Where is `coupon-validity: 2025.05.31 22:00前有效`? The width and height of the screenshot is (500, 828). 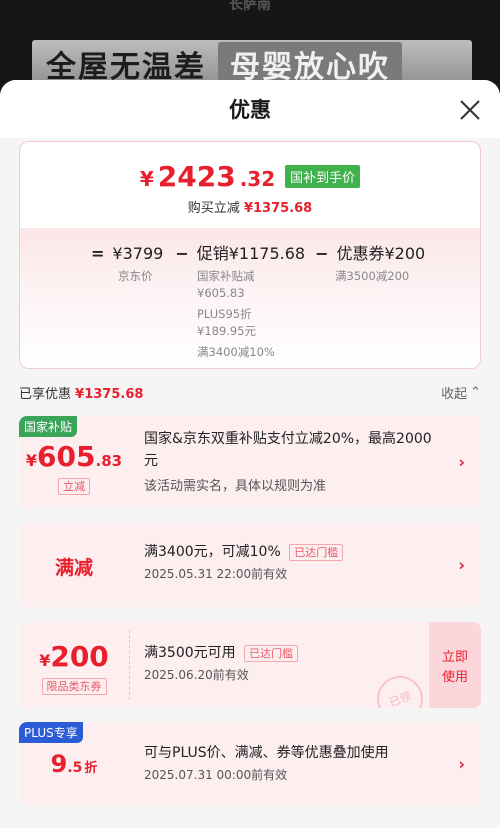 coupon-validity: 2025.05.31 22:00前有效 is located at coordinates (216, 574).